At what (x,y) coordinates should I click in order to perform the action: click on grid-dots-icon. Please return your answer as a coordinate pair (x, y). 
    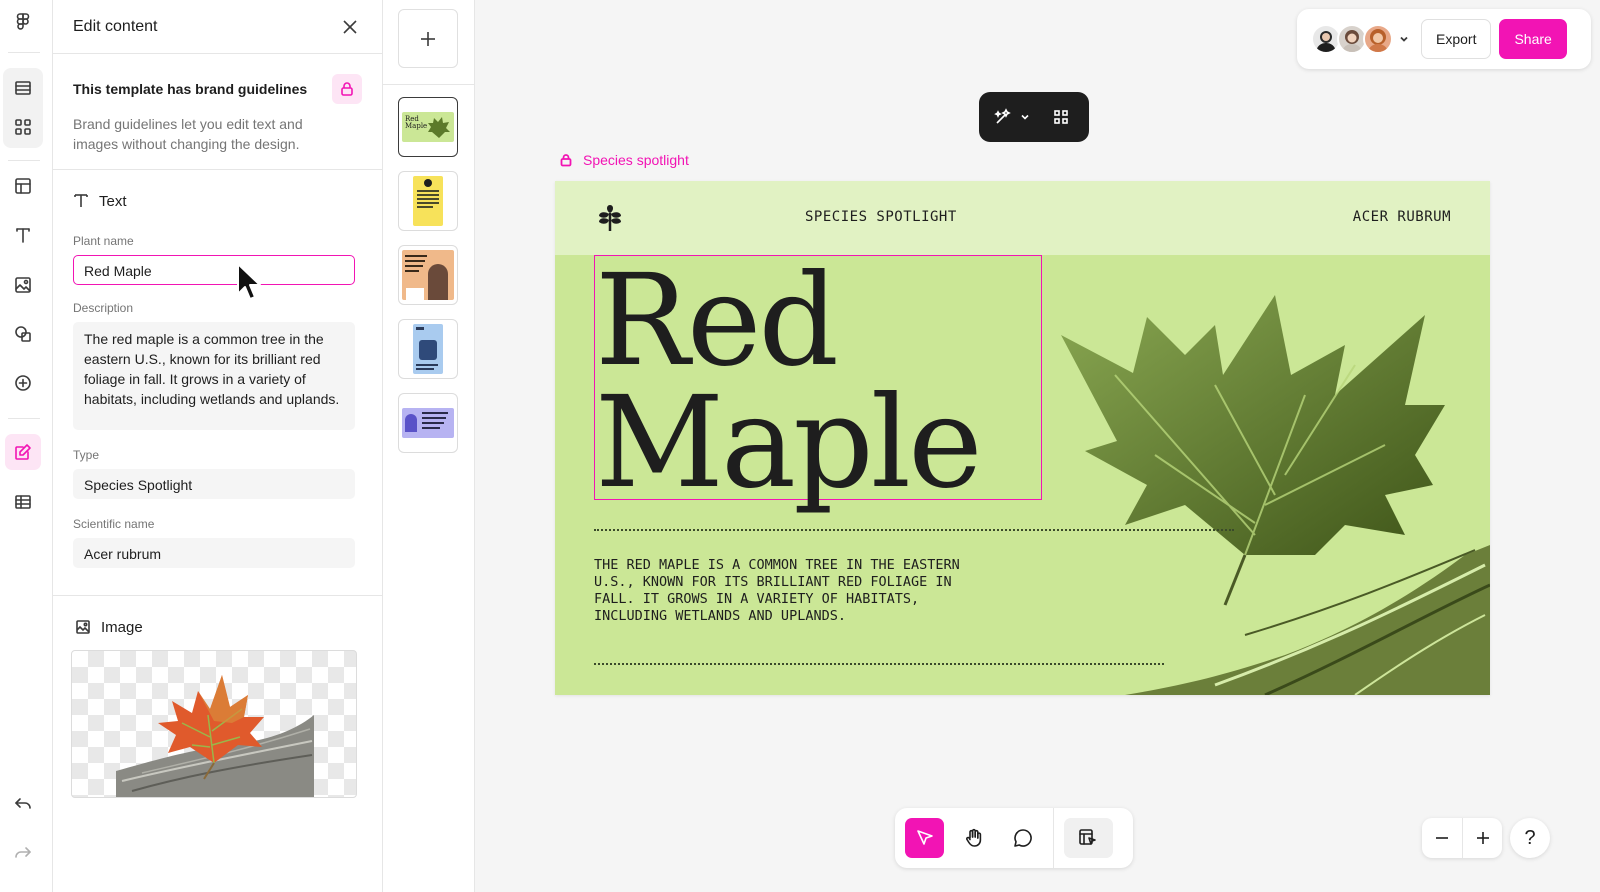
    Looking at the image, I should click on (1061, 117).